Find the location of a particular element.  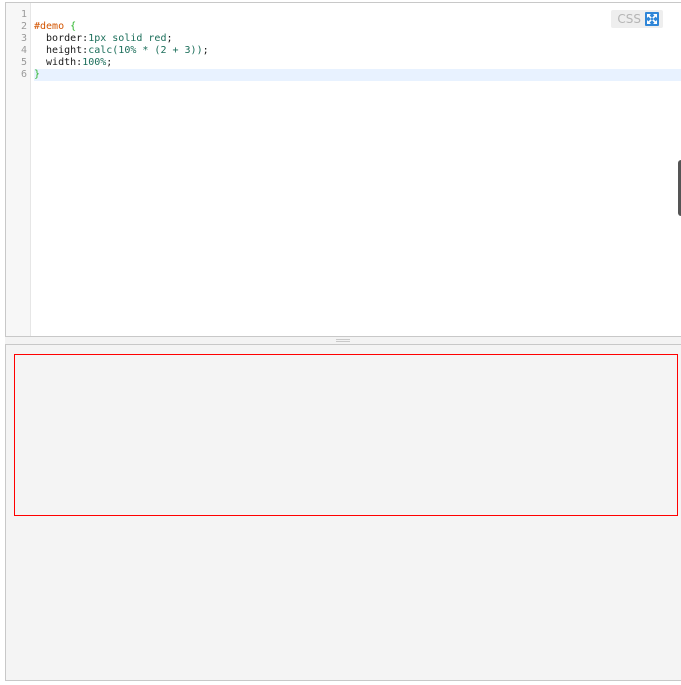

code-token-value: 100% is located at coordinates (94, 62).